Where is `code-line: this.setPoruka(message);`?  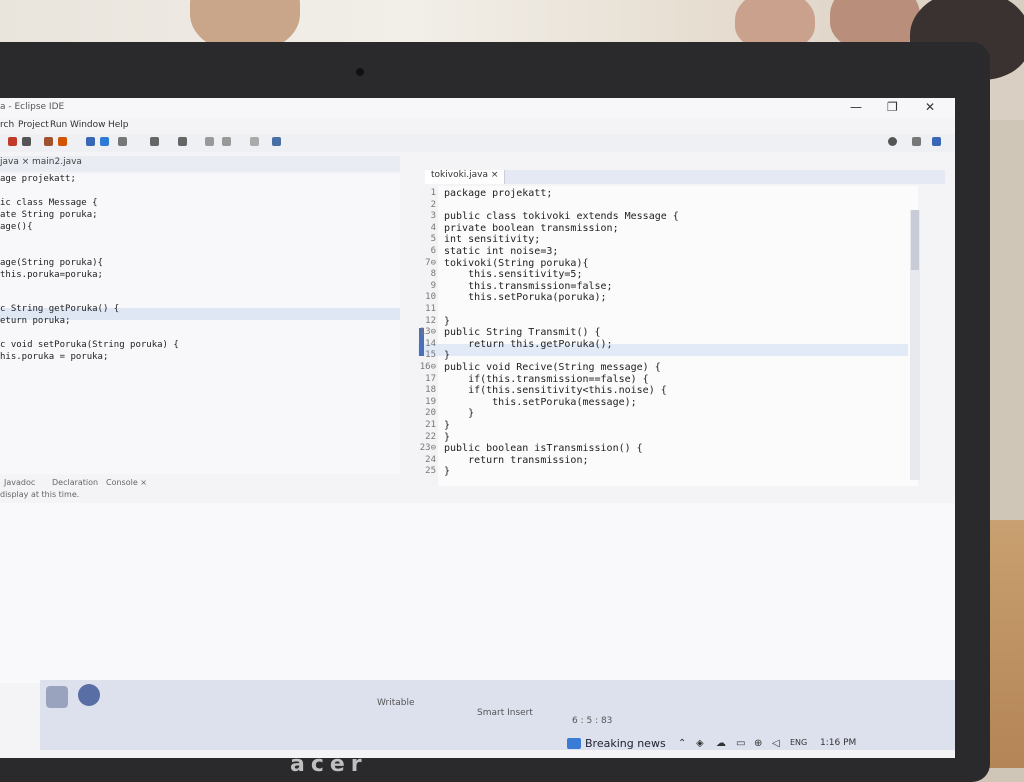
code-line: this.setPoruka(message); is located at coordinates (540, 402).